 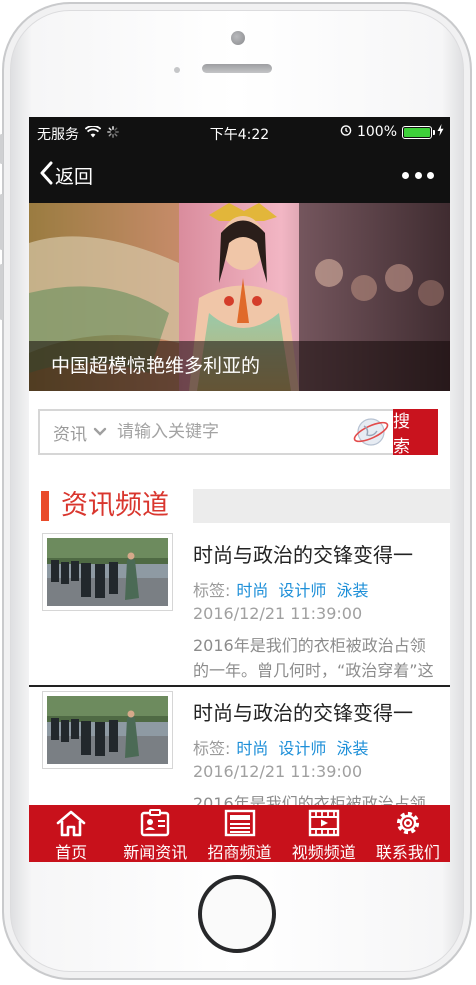 What do you see at coordinates (74, 177) in the screenshot?
I see `back-label: 返回` at bounding box center [74, 177].